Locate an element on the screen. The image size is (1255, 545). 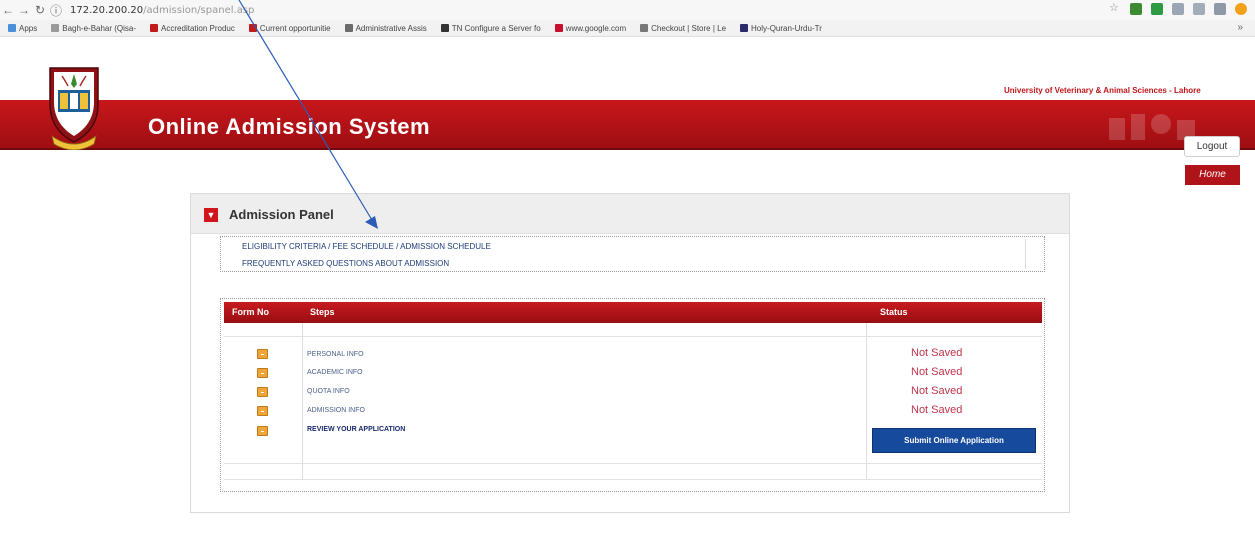
reload-icon: ↻ is located at coordinates (40, 10).